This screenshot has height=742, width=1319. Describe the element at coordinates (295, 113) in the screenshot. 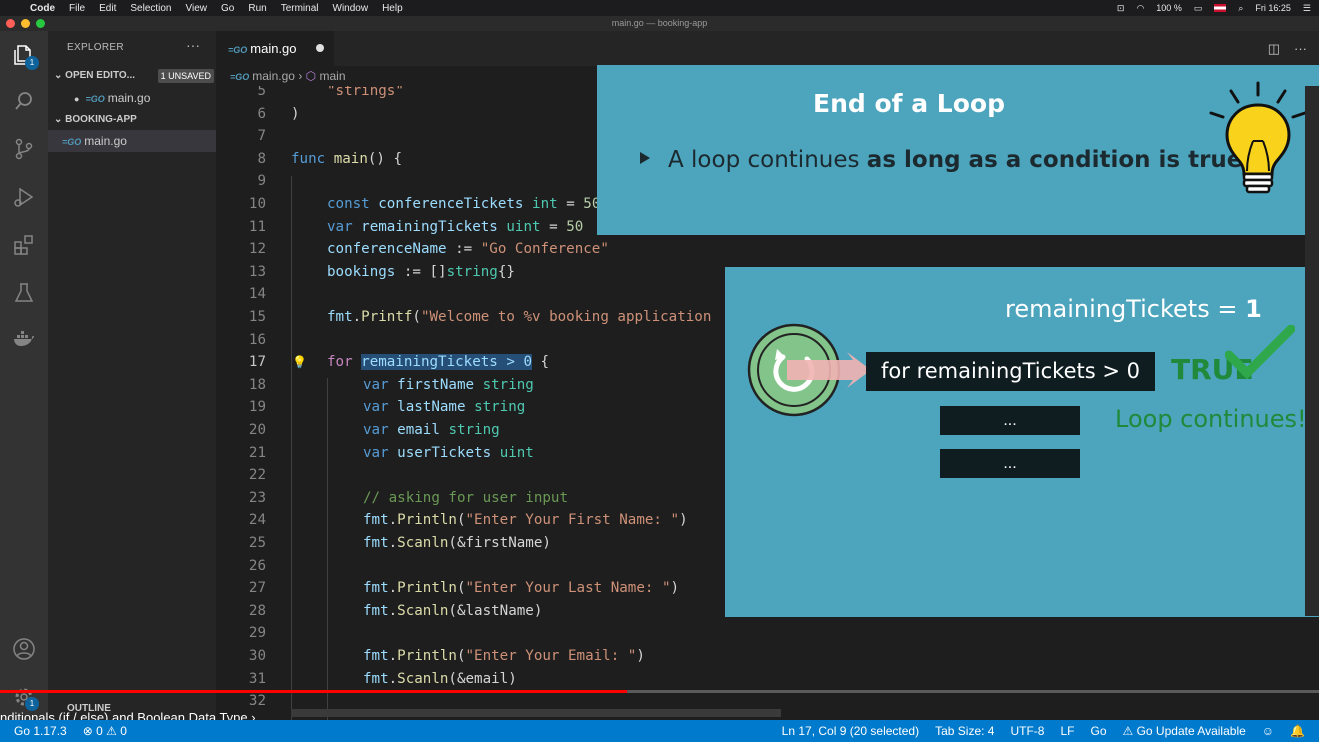

I see `code-token: )` at that location.